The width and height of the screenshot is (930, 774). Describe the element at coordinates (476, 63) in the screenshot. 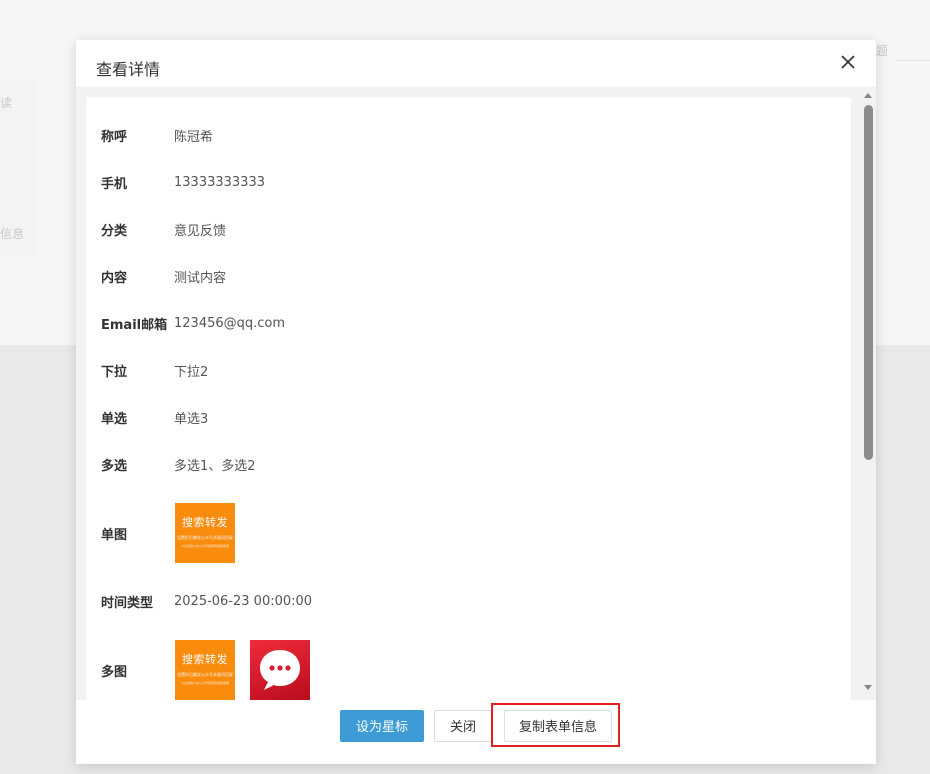

I see `modal-header: 查看详情` at that location.